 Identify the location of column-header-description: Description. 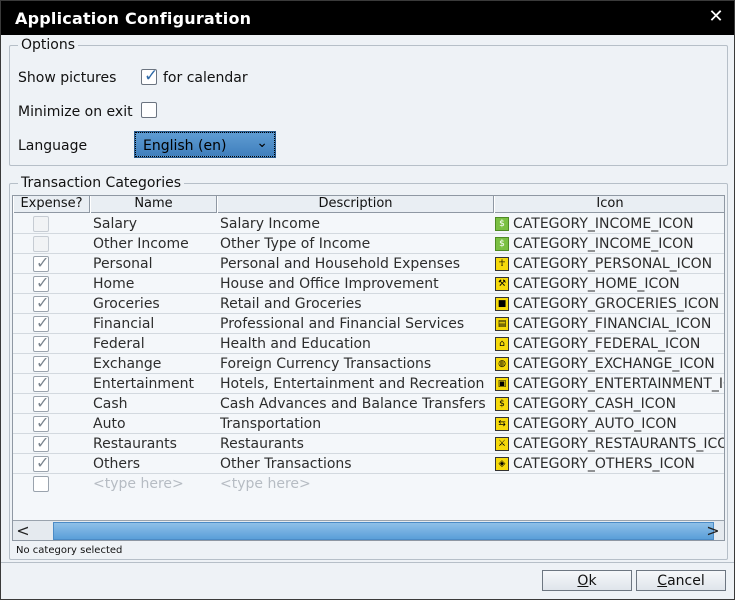
(355, 204).